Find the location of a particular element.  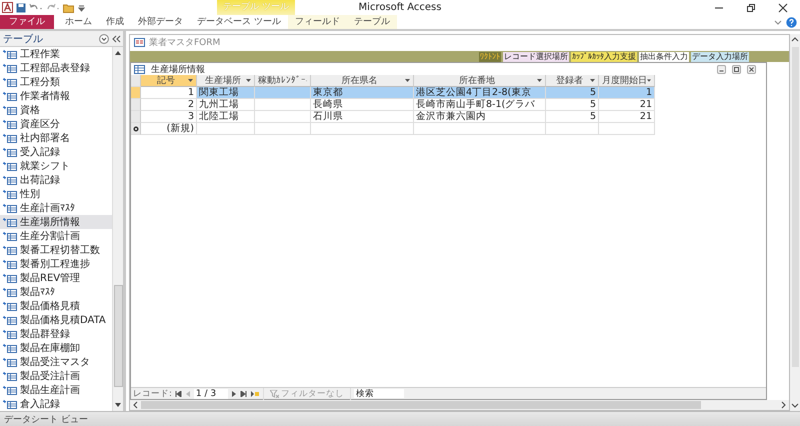

record-selector is located at coordinates (136, 129).